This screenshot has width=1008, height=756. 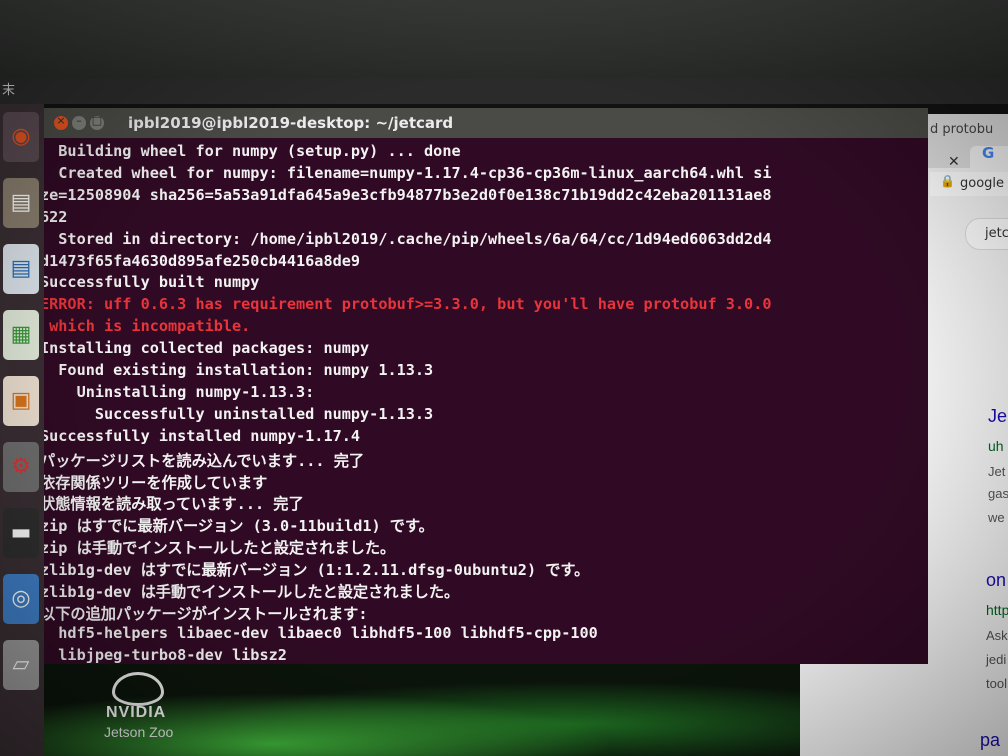 What do you see at coordinates (996, 580) in the screenshot?
I see `result-title: on` at bounding box center [996, 580].